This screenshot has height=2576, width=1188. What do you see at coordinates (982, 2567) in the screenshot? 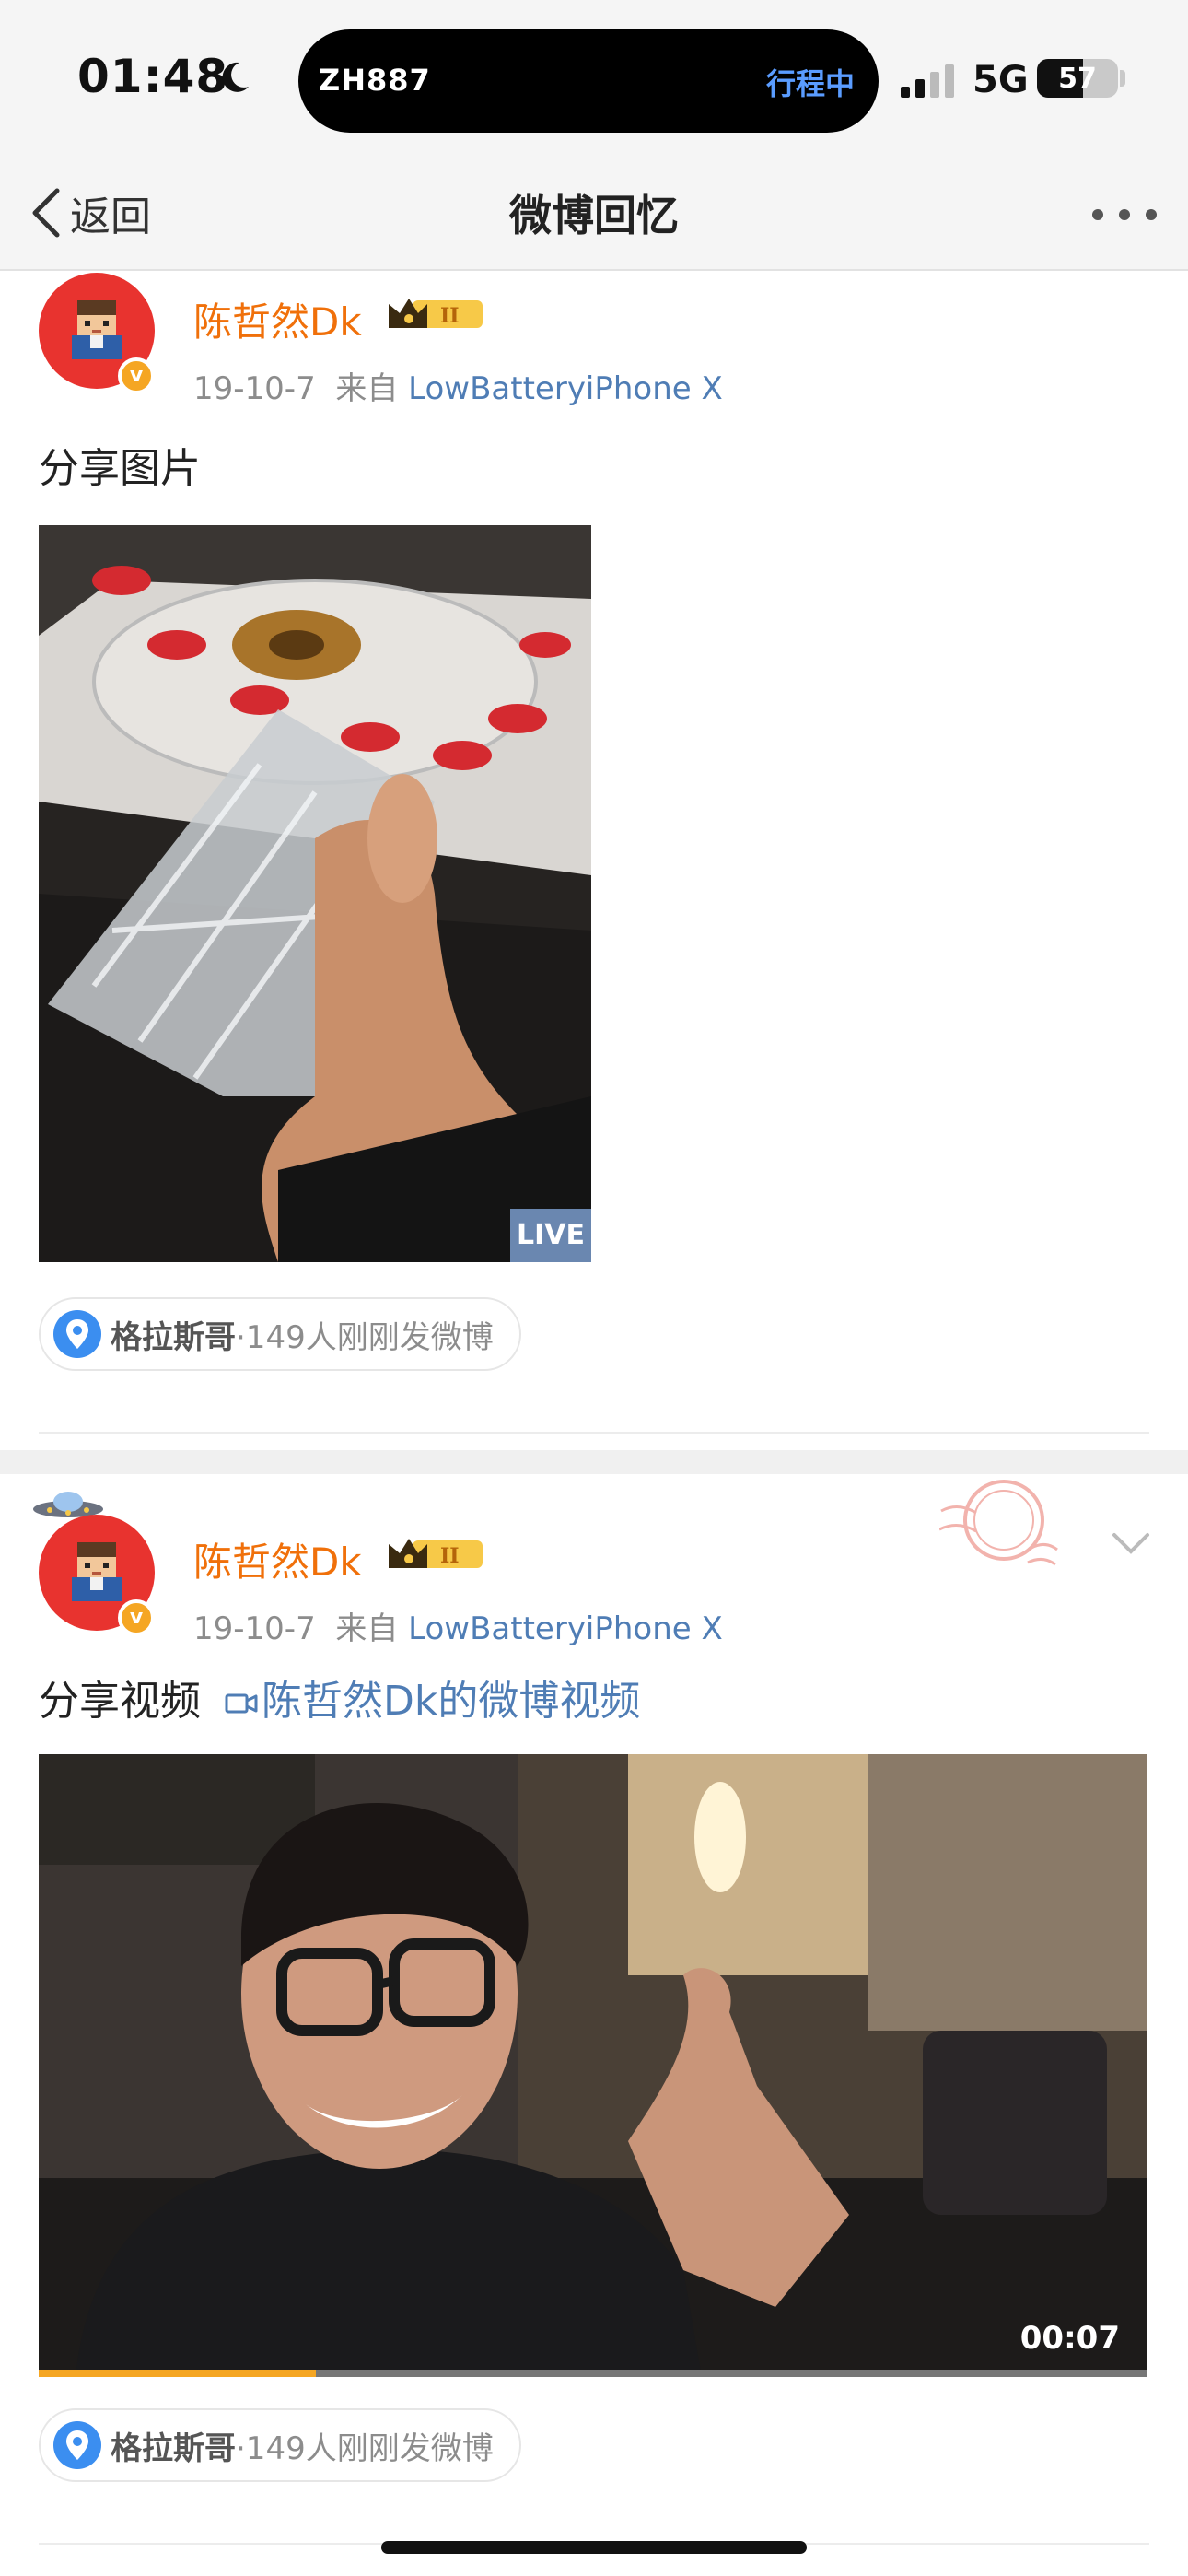
I see `like-button: 27` at bounding box center [982, 2567].